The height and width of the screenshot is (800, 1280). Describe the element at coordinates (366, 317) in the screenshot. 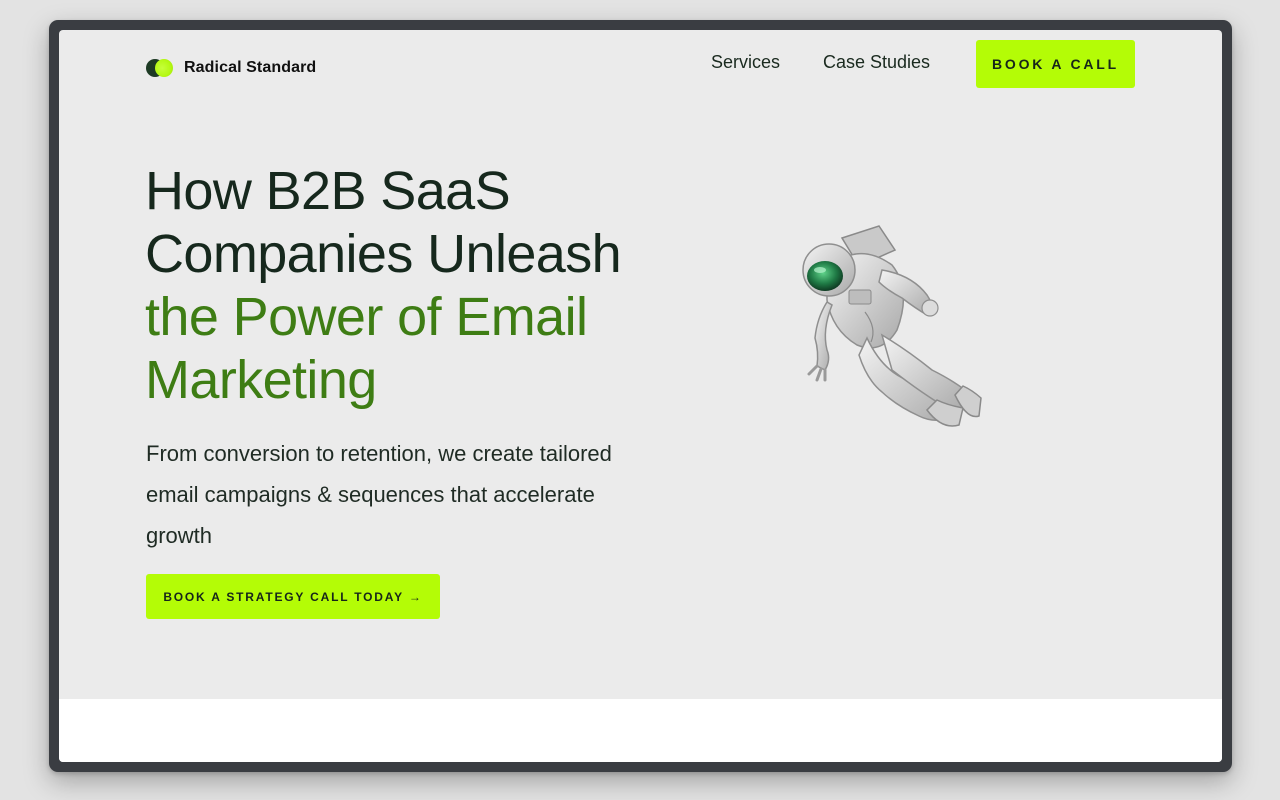

I see `headline-line-3: the Power of Email` at that location.